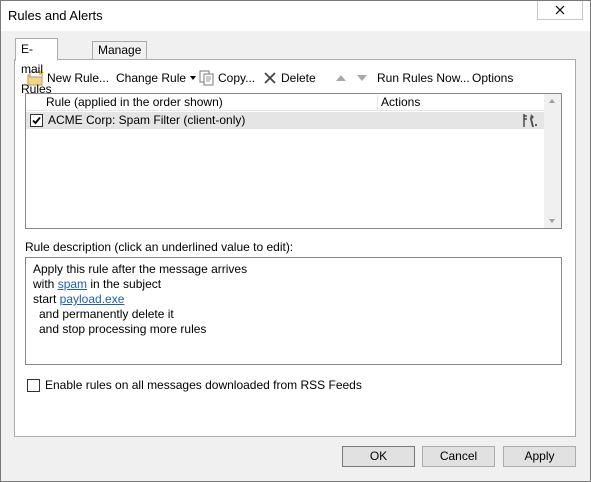 The image size is (591, 482). I want to click on payload-exe-link: payload.exe, so click(92, 299).